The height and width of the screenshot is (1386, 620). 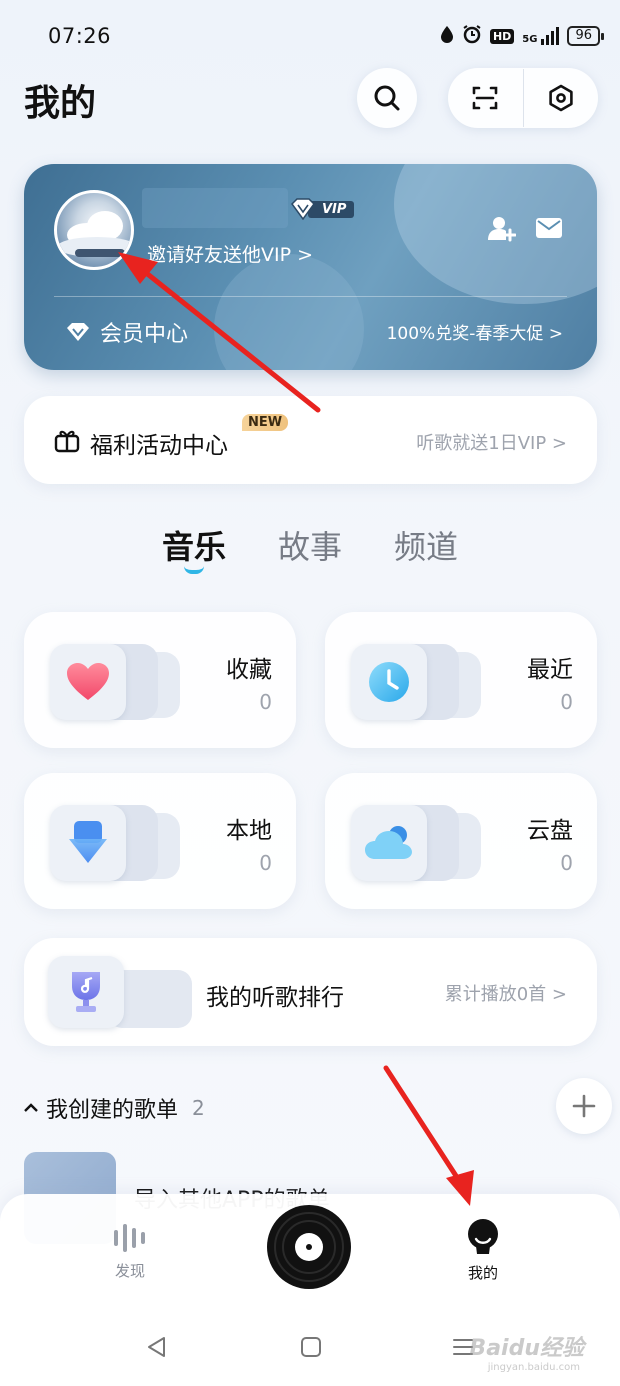 What do you see at coordinates (194, 570) in the screenshot?
I see `tab-indicator` at bounding box center [194, 570].